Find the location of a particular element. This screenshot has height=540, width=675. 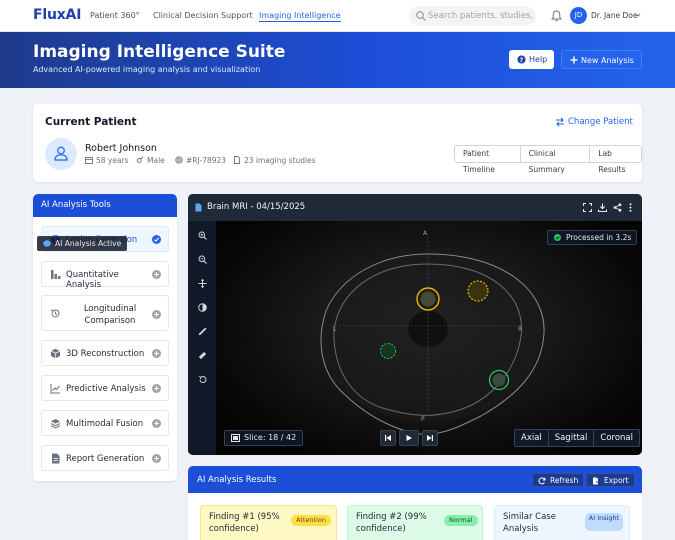

tool-label: Report Generation is located at coordinates (105, 459).